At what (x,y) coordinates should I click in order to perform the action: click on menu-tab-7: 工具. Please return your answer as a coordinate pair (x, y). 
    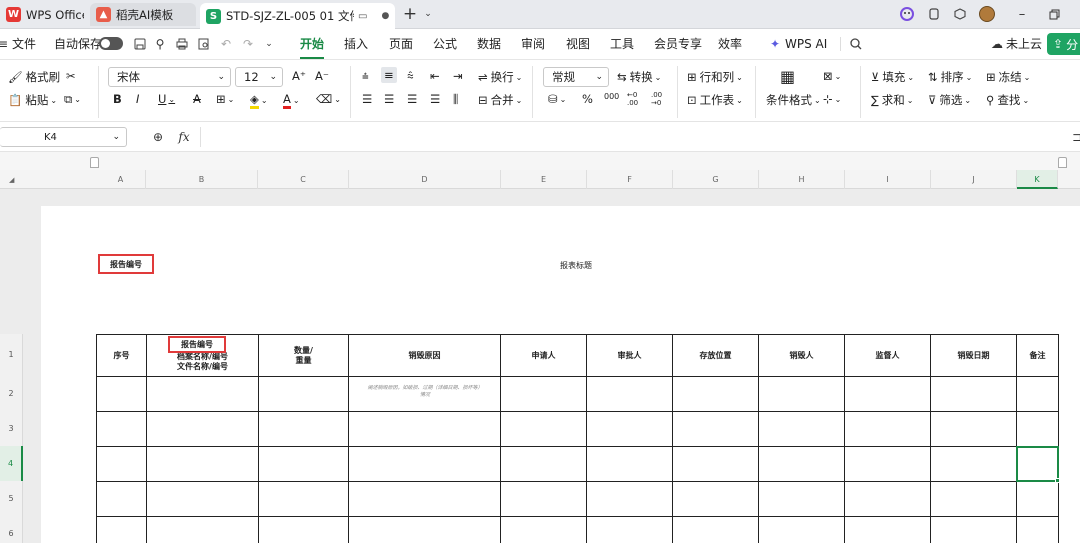
    Looking at the image, I should click on (622, 44).